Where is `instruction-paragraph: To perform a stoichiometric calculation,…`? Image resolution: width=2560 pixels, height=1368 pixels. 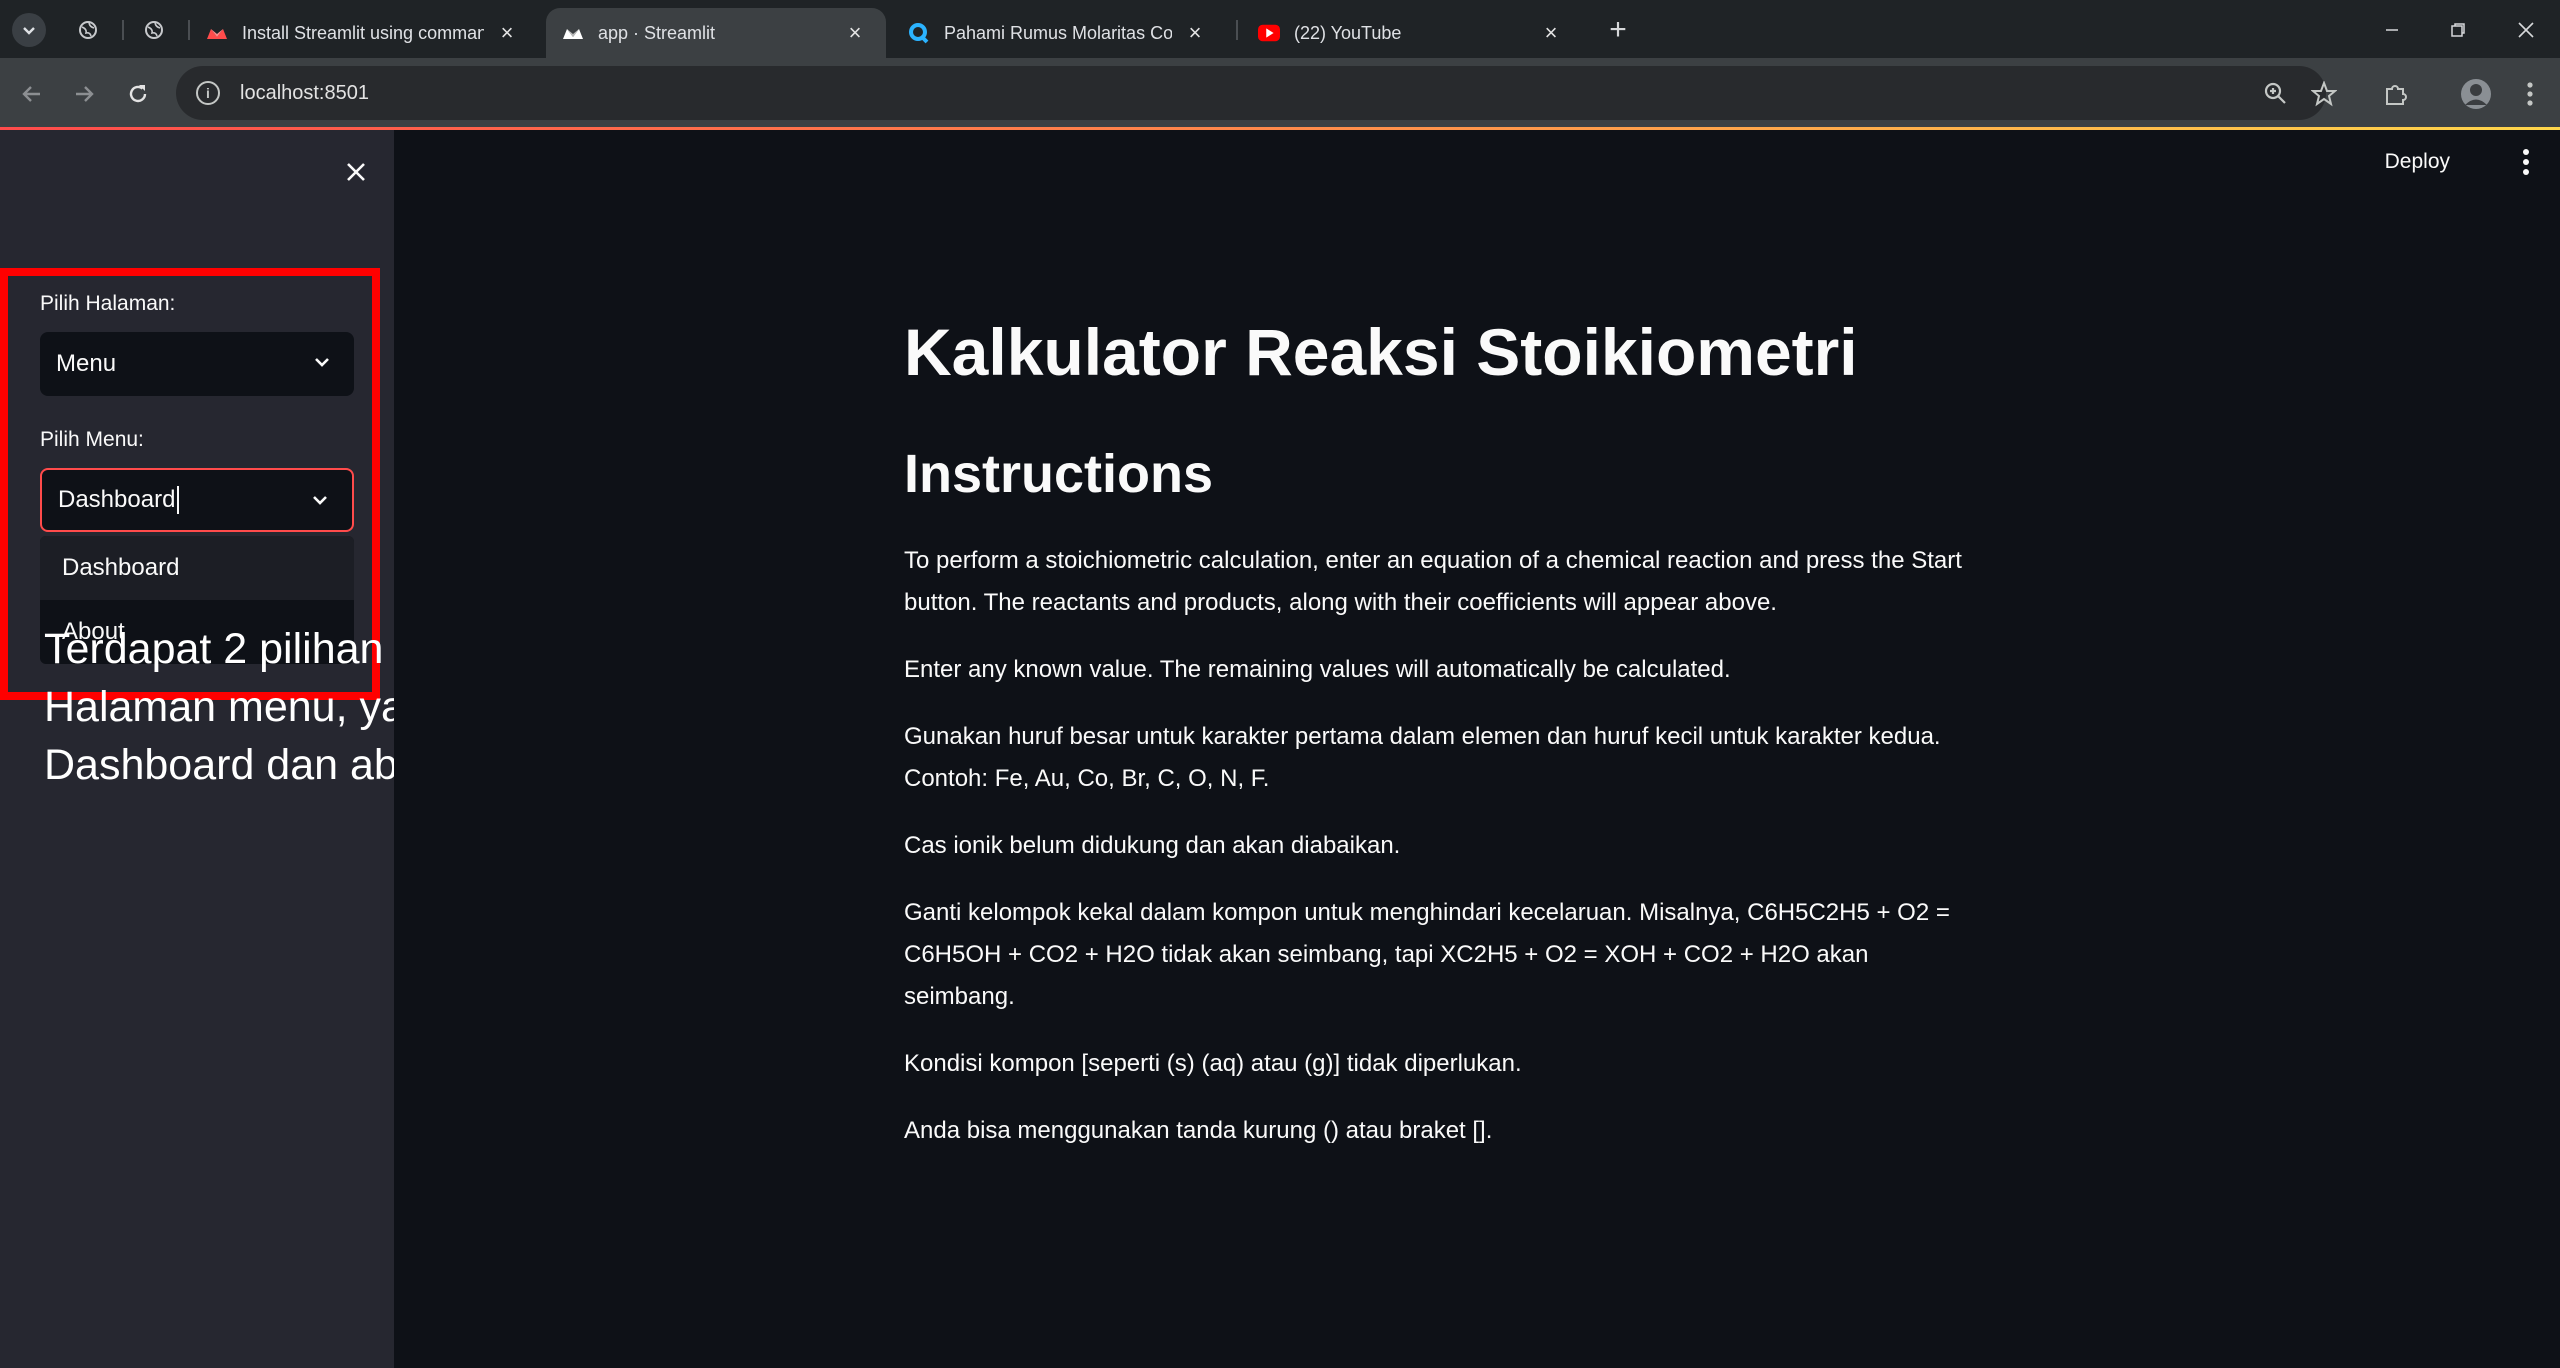 instruction-paragraph: To perform a stoichiometric calculation,… is located at coordinates (1433, 581).